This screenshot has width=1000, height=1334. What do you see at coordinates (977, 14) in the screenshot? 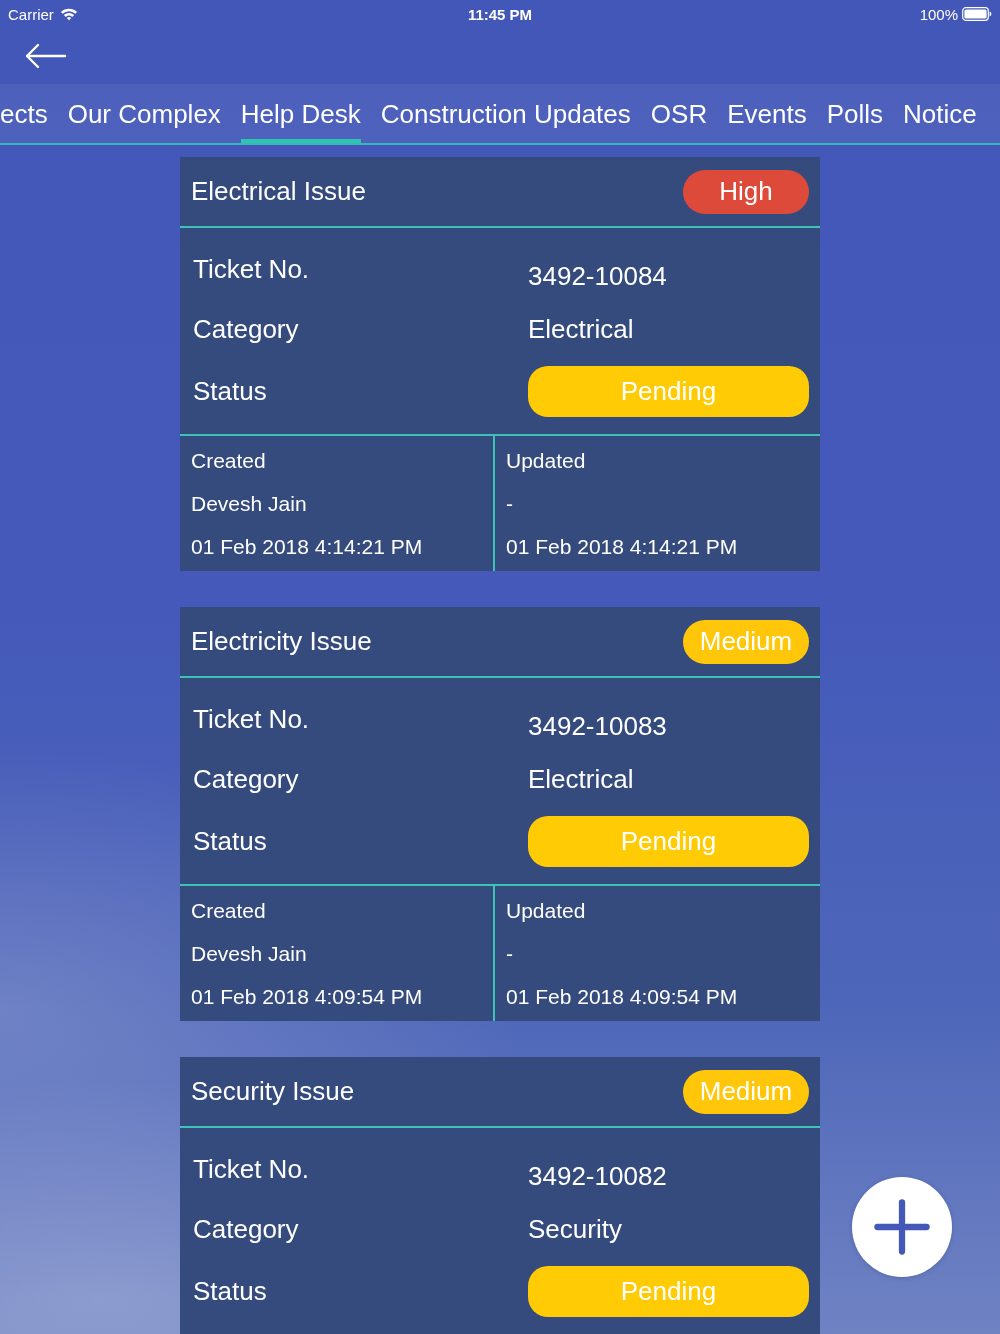
I see `battery-icon` at bounding box center [977, 14].